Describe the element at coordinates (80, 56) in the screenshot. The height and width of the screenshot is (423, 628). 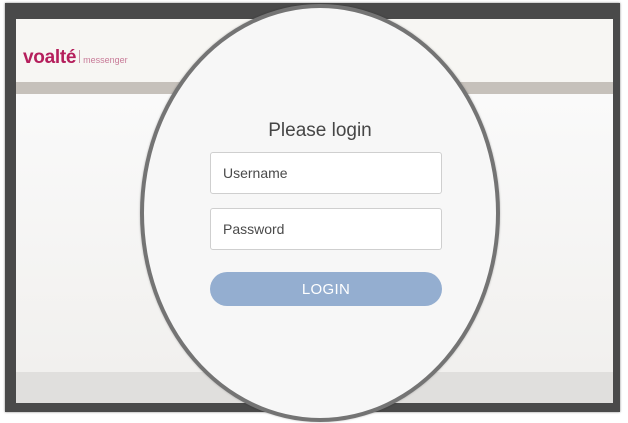
I see `brand-divider` at that location.